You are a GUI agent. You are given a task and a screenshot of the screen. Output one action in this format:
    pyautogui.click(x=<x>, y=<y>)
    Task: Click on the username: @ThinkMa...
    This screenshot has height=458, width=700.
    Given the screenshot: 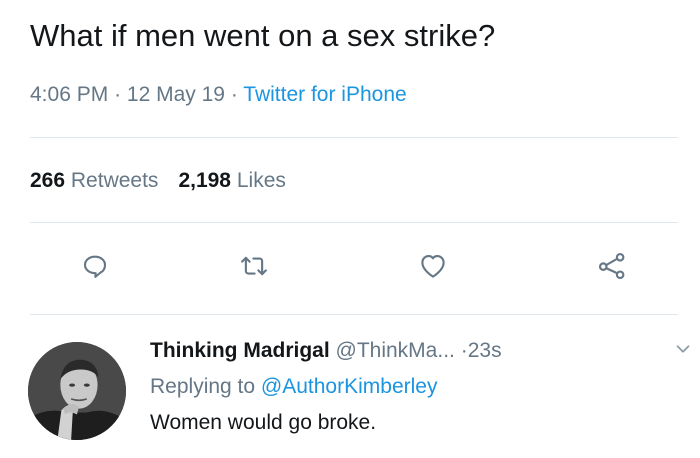 What is the action you would take?
    pyautogui.click(x=395, y=350)
    